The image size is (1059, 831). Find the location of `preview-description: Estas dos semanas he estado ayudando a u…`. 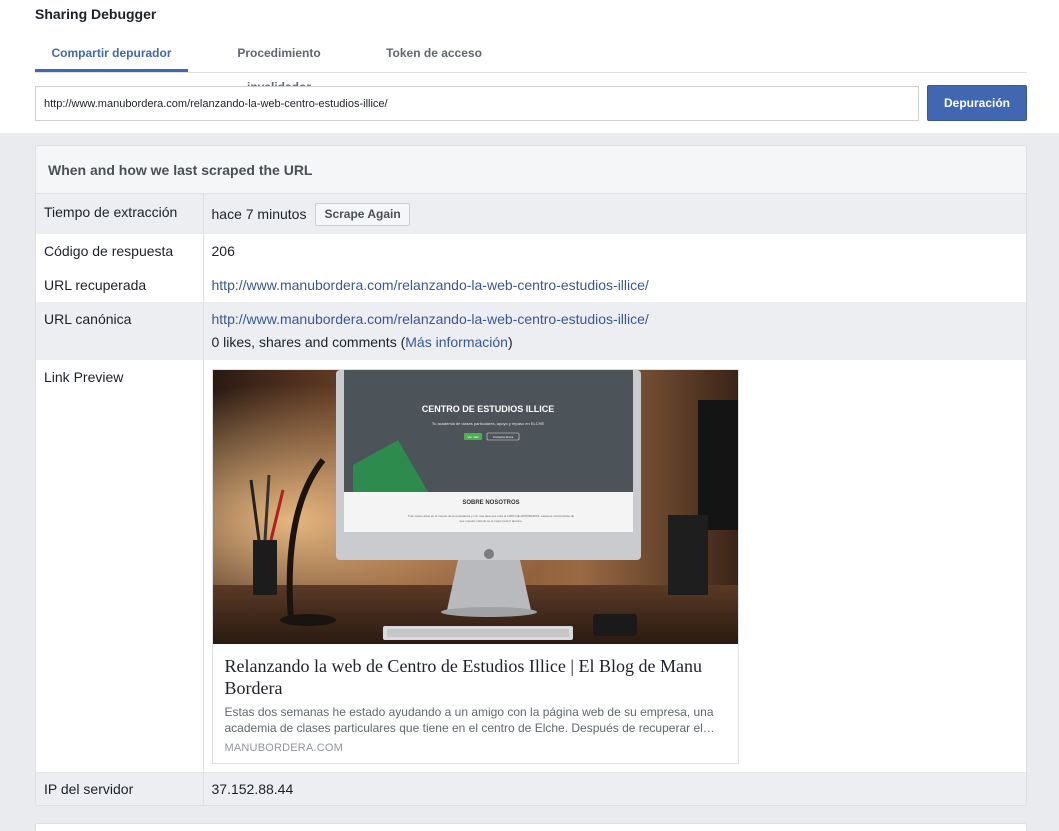

preview-description: Estas dos semanas he estado ayudando a u… is located at coordinates (469, 720).